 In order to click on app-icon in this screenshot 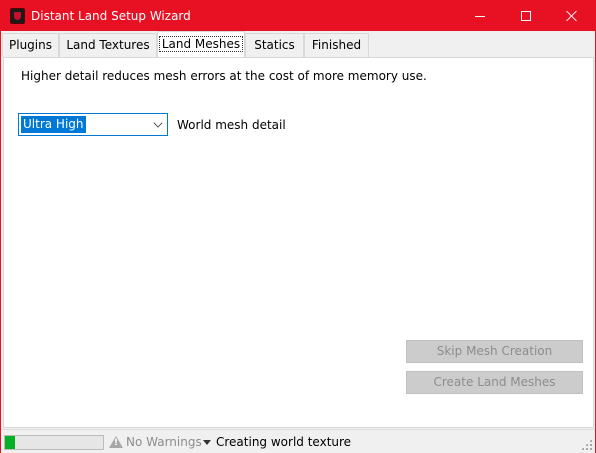, I will do `click(17, 16)`.